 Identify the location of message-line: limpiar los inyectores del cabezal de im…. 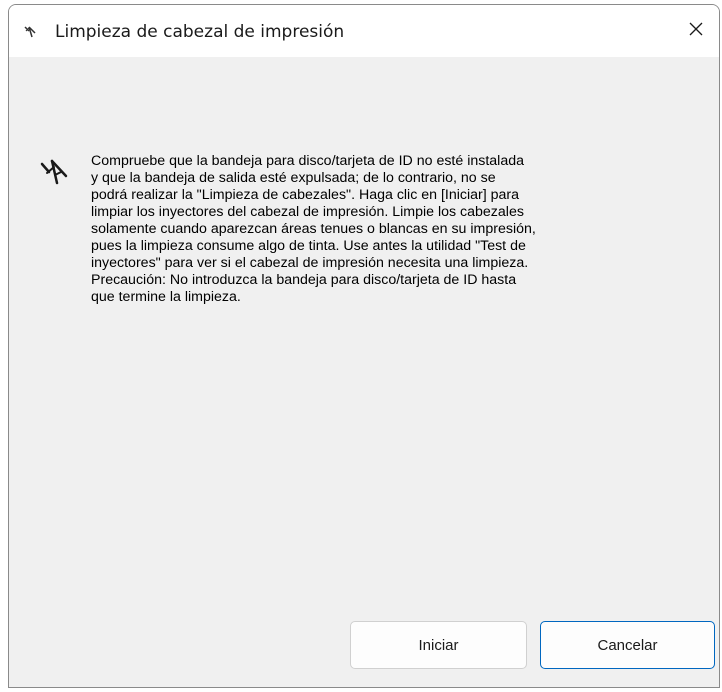
(307, 212).